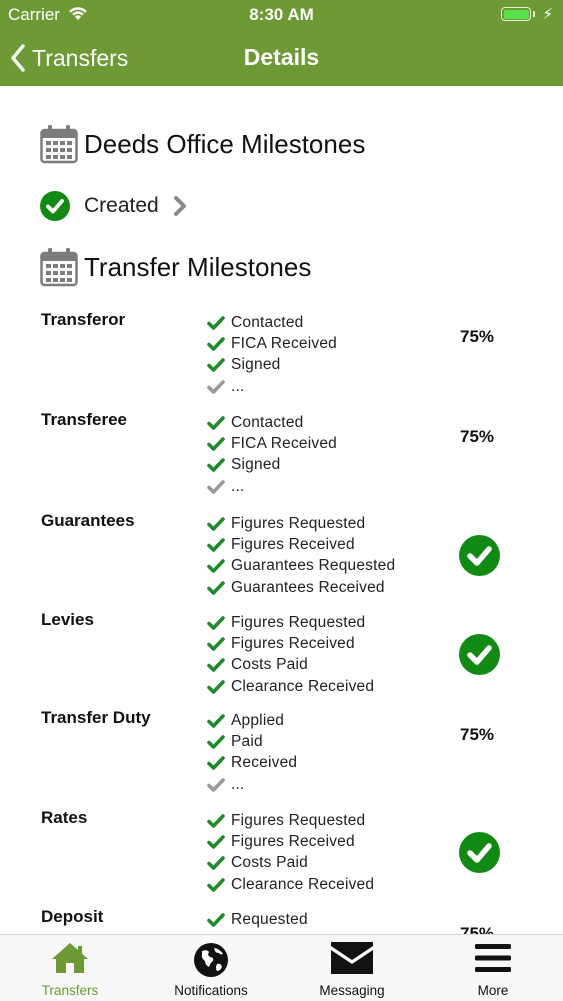 The height and width of the screenshot is (1001, 563). What do you see at coordinates (70, 960) in the screenshot?
I see `home-icon` at bounding box center [70, 960].